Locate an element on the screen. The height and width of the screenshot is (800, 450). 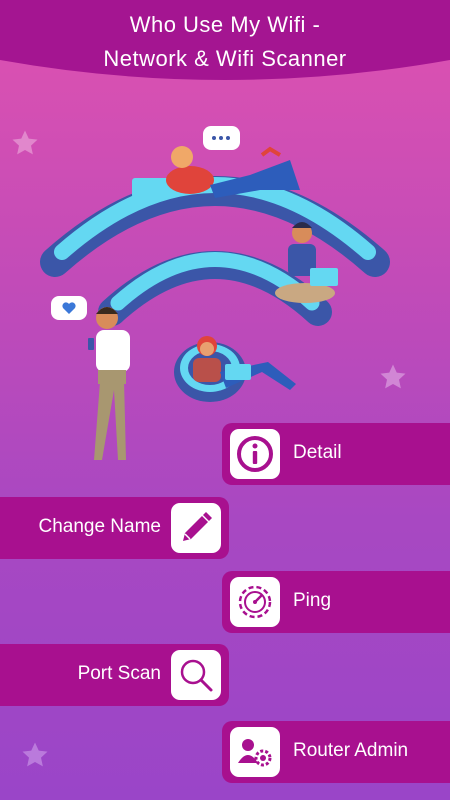
users-gear-icon-box is located at coordinates (255, 752).